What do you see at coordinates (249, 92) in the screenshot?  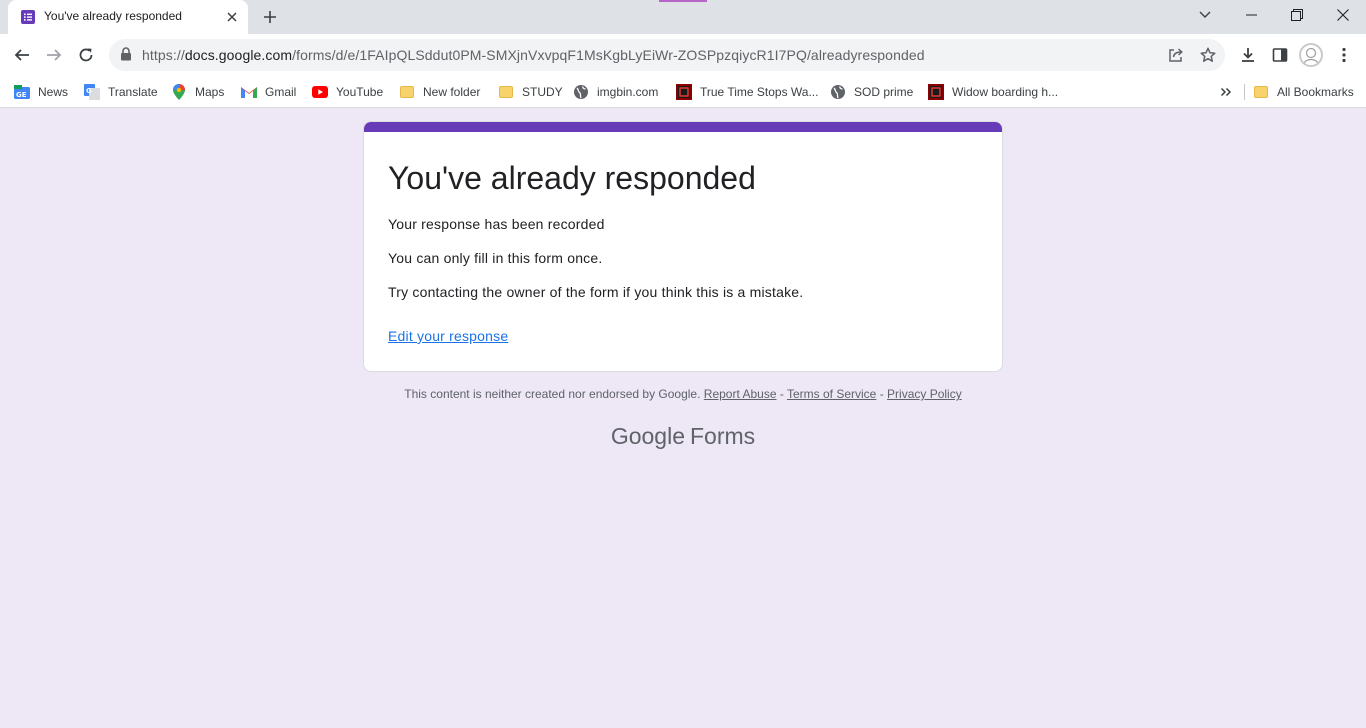 I see `gmail-icon` at bounding box center [249, 92].